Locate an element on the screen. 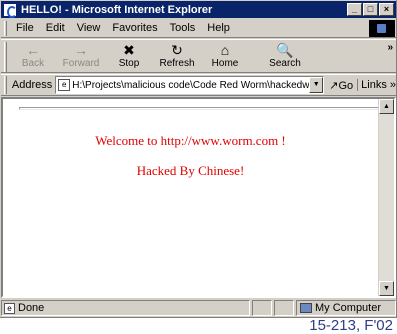 The image size is (397, 334). close-button: × is located at coordinates (386, 9).